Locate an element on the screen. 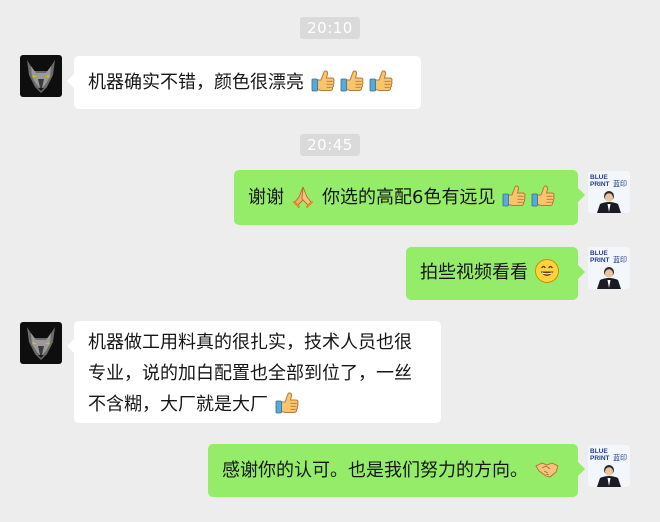  message-text: 你选的高配6色有远见 is located at coordinates (409, 197).